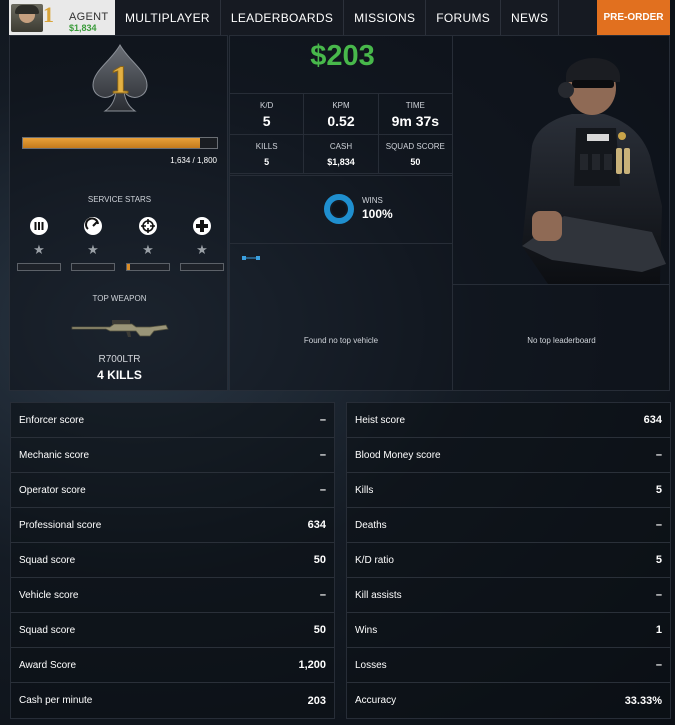  I want to click on row-label: Award Score, so click(48, 665).